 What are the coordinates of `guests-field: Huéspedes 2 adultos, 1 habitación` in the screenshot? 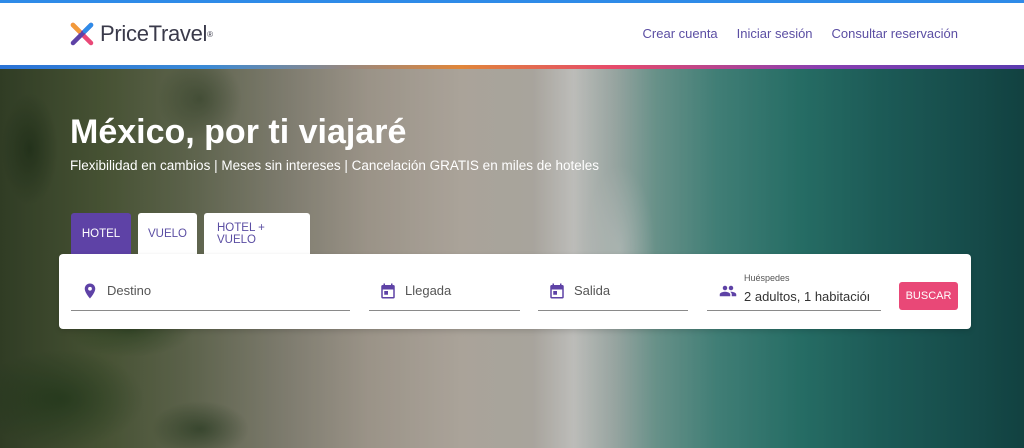 It's located at (794, 291).